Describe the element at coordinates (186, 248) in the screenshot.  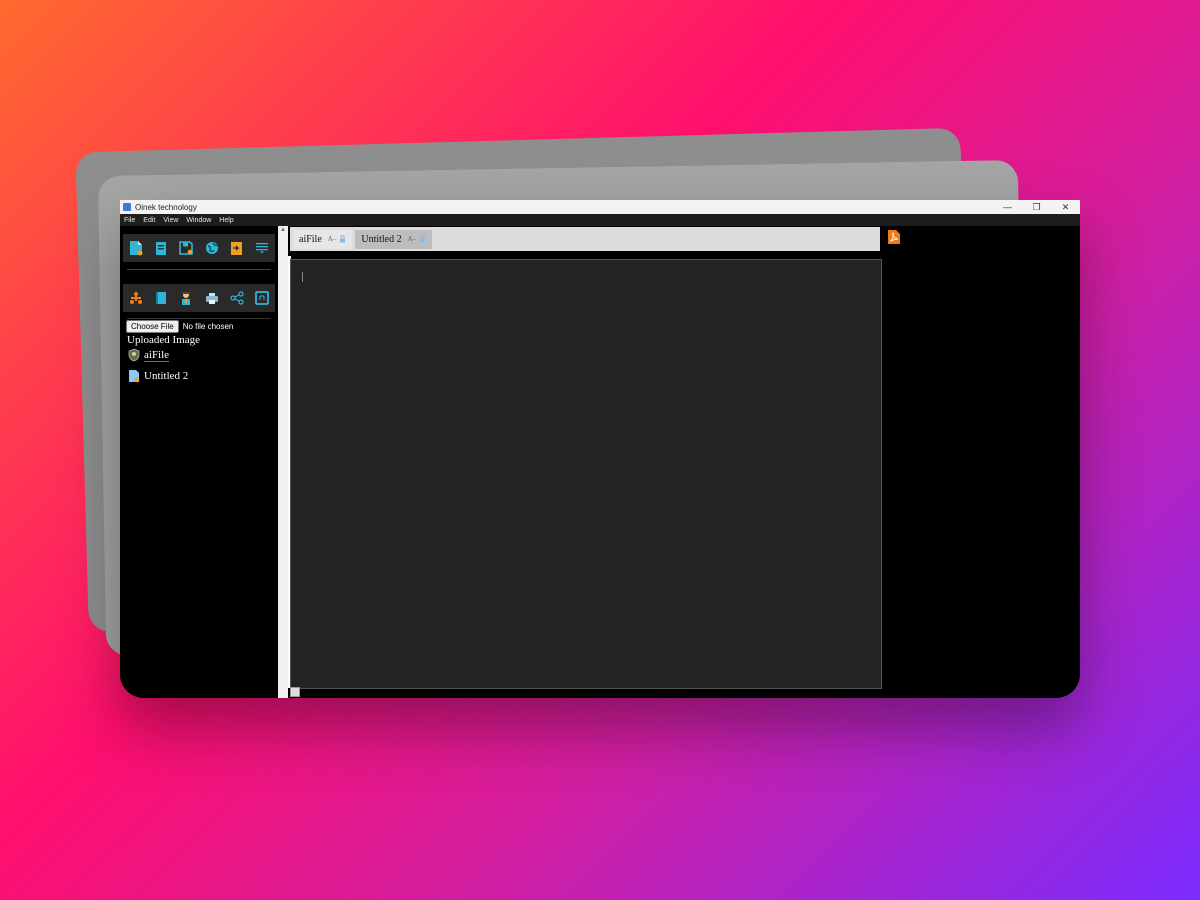
I see `save-icon` at that location.